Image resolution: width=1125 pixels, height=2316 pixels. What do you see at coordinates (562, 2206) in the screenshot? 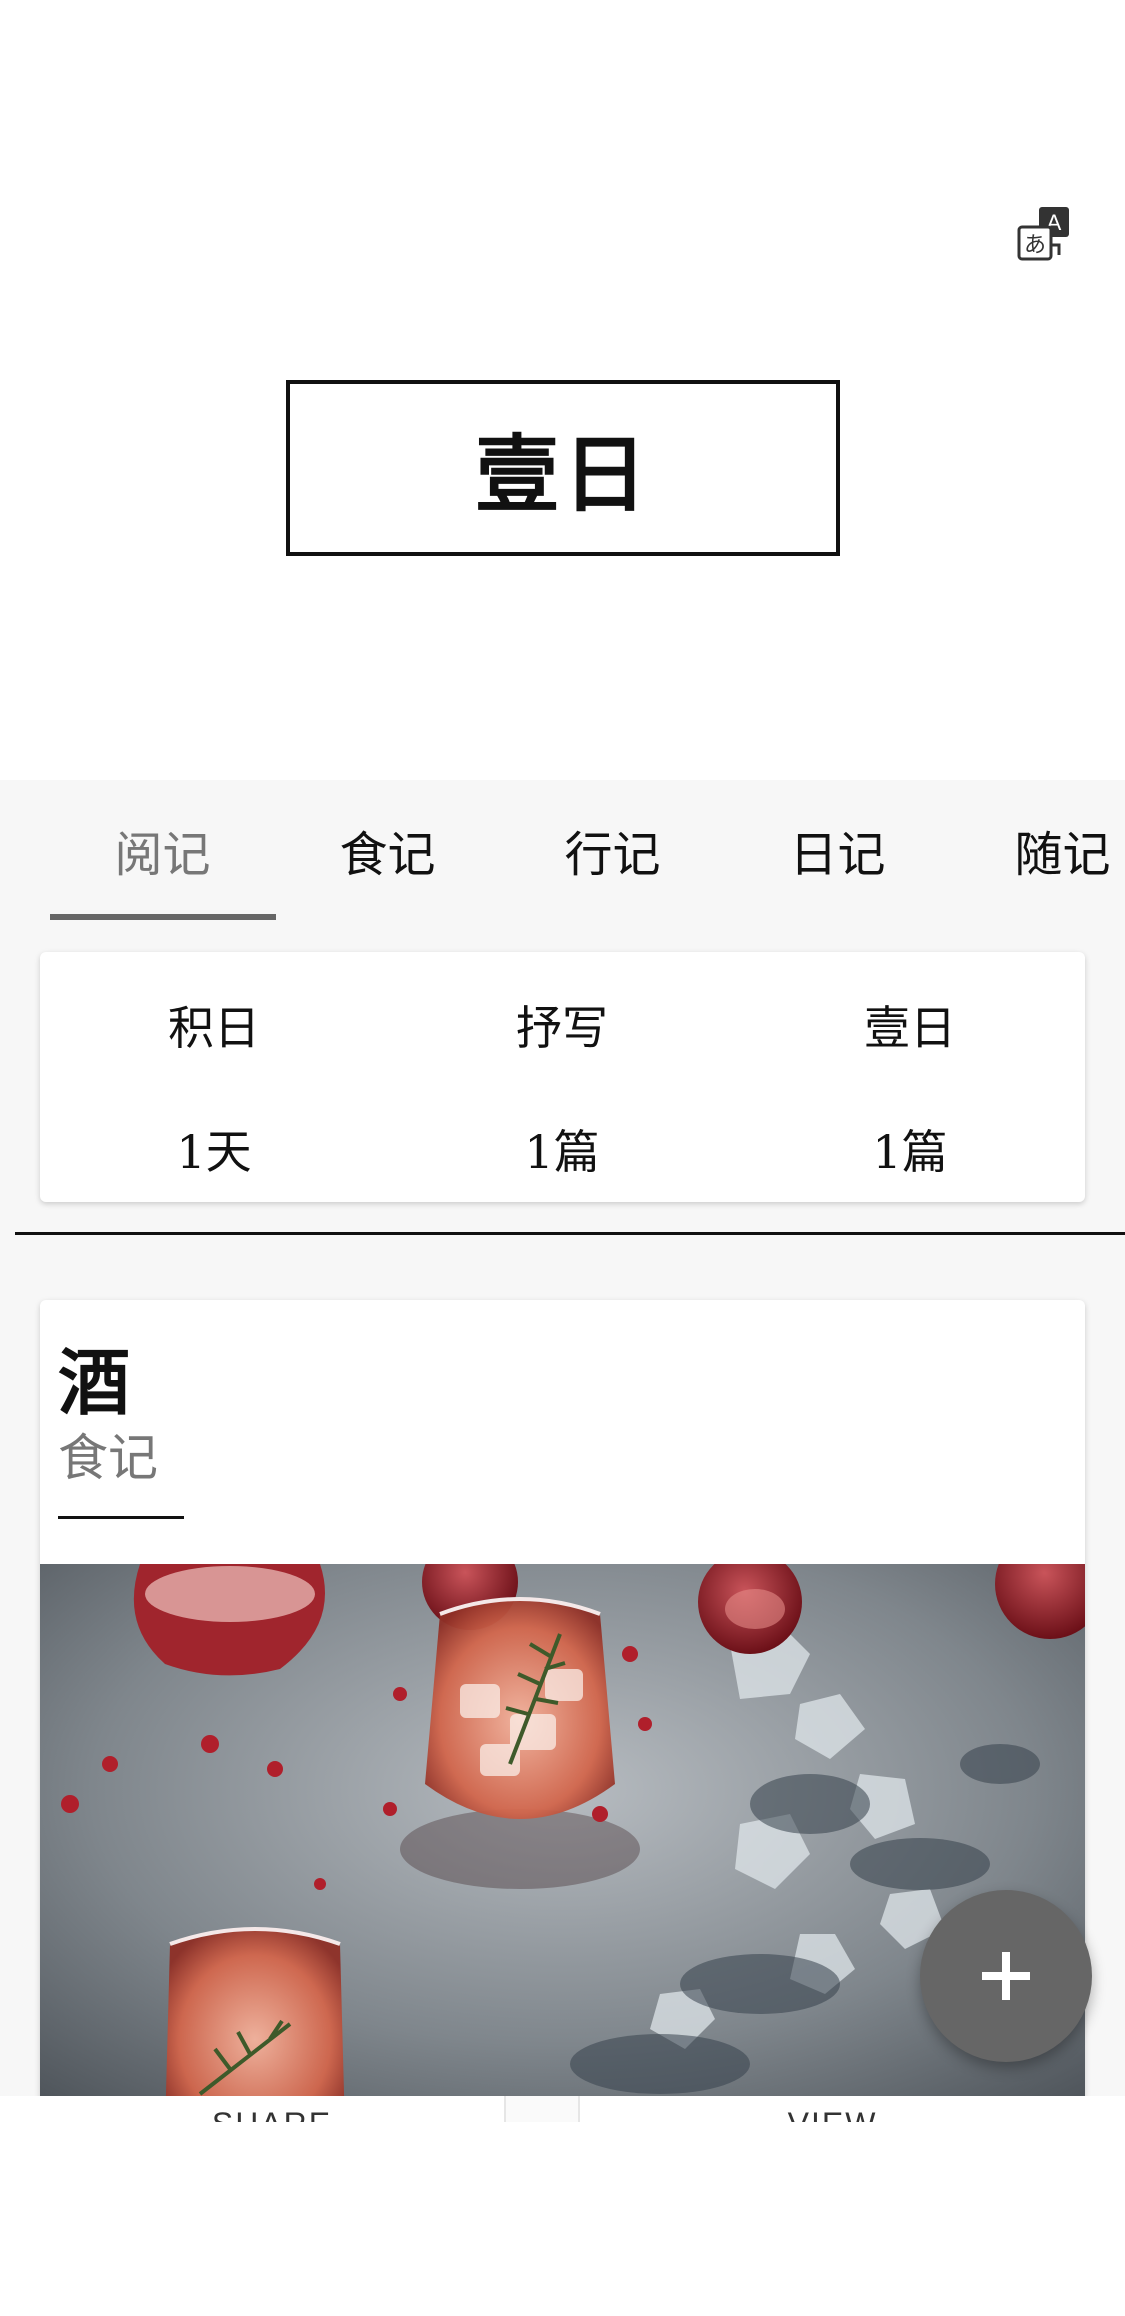
I see `card-actions-bar: SHARE VIEW` at bounding box center [562, 2206].